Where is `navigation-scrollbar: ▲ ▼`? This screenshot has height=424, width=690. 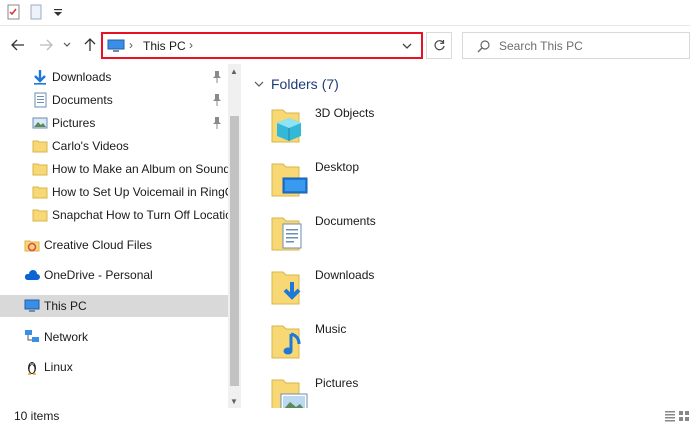 navigation-scrollbar: ▲ ▼ is located at coordinates (234, 236).